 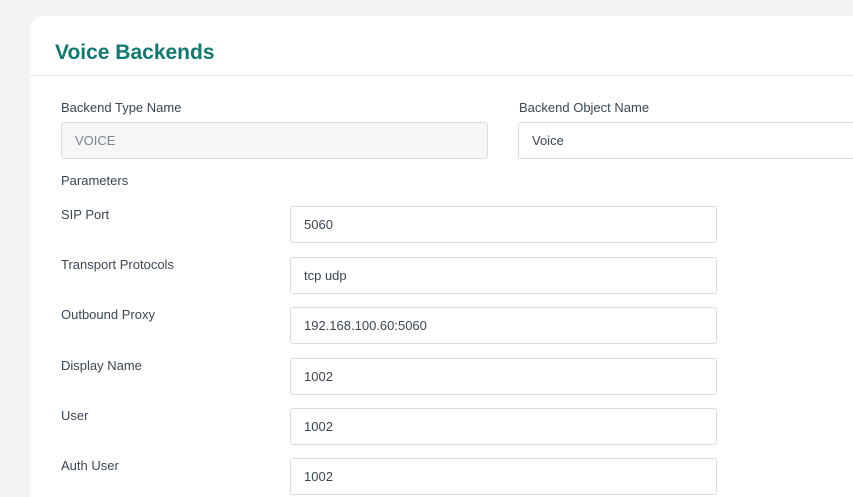 What do you see at coordinates (90, 465) in the screenshot?
I see `auth-user-label: Auth User` at bounding box center [90, 465].